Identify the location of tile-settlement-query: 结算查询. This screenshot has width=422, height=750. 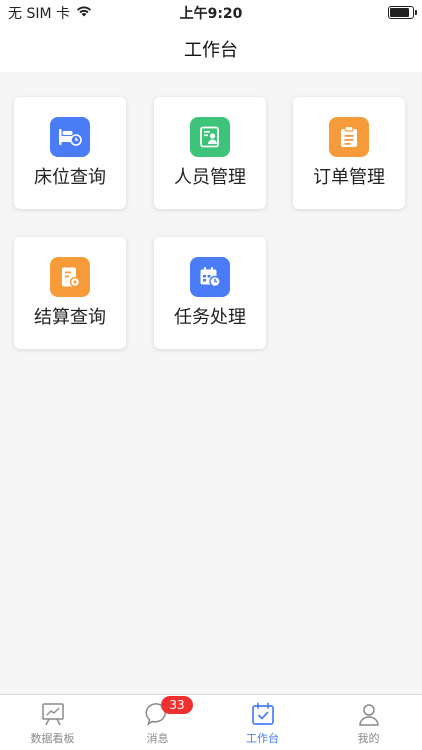
(70, 293).